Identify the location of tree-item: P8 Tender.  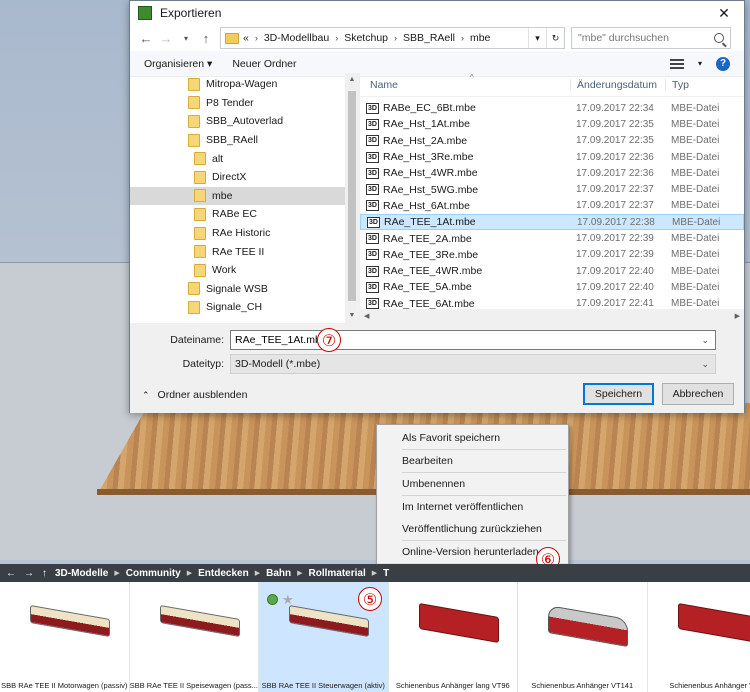
(244, 103).